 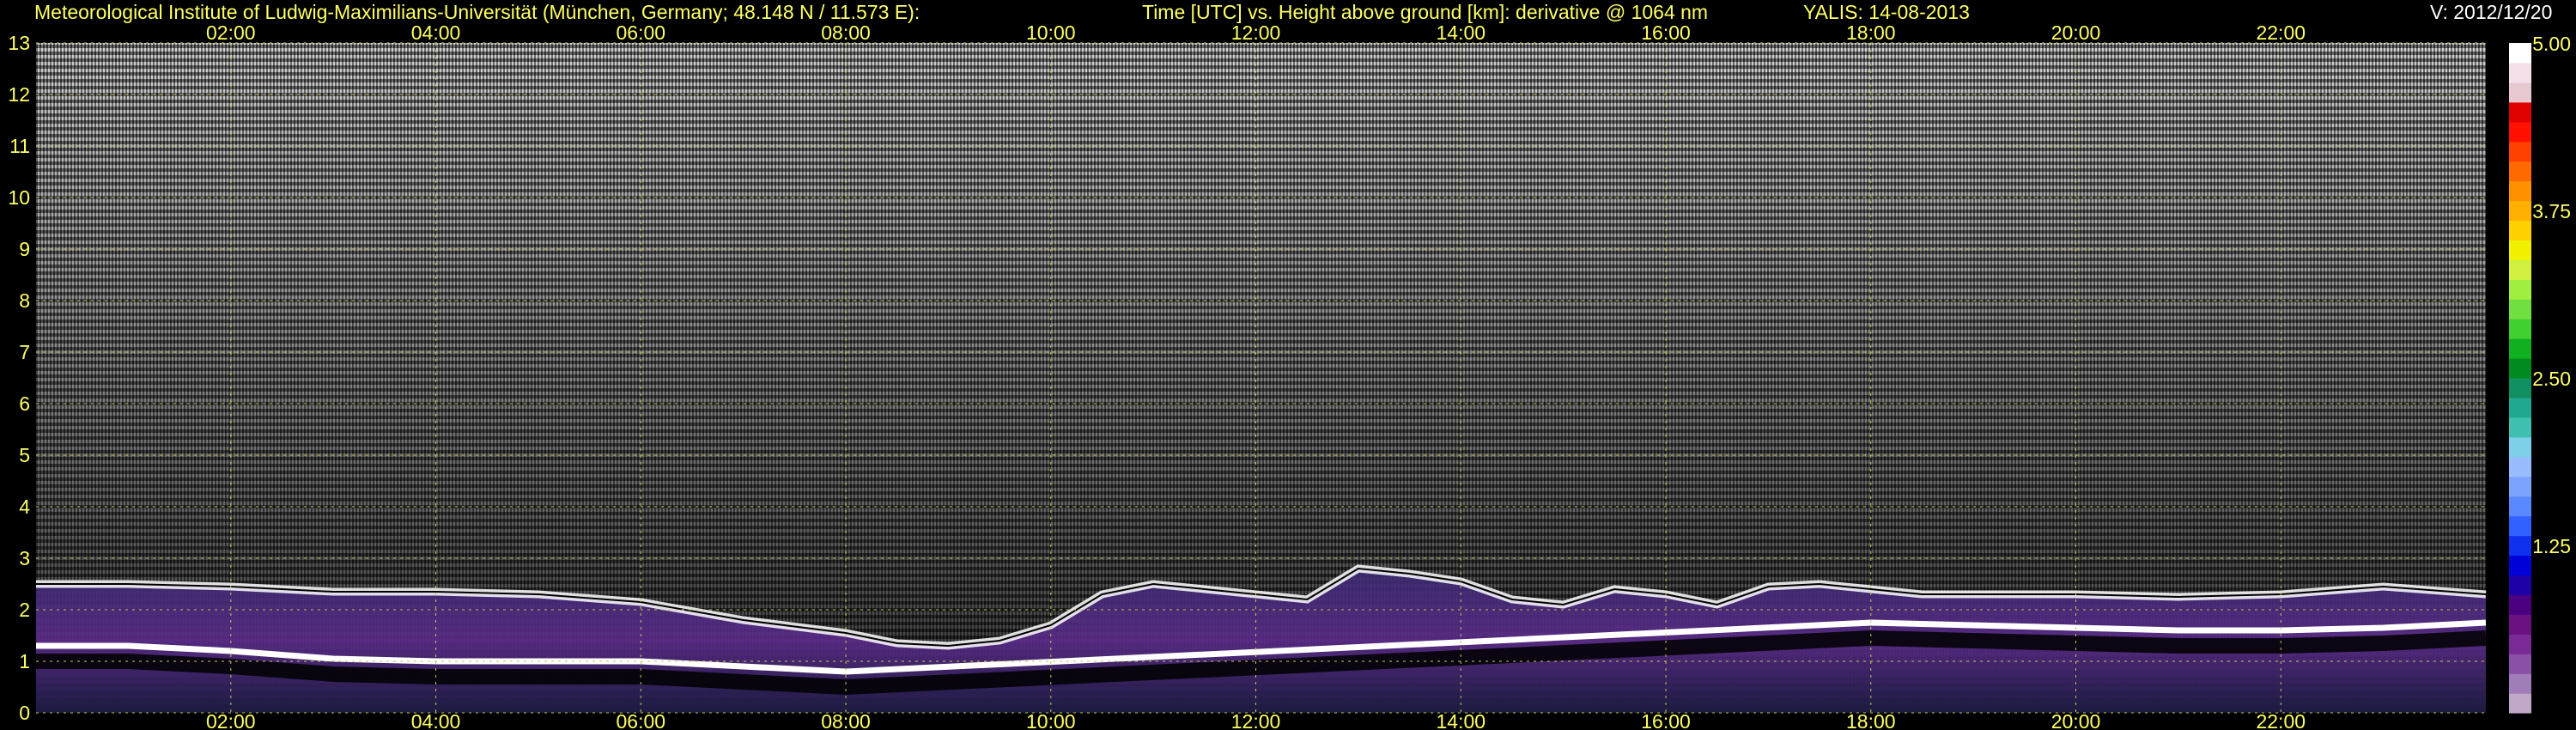 What do you see at coordinates (19, 43) in the screenshot?
I see `y-tick-13: 13` at bounding box center [19, 43].